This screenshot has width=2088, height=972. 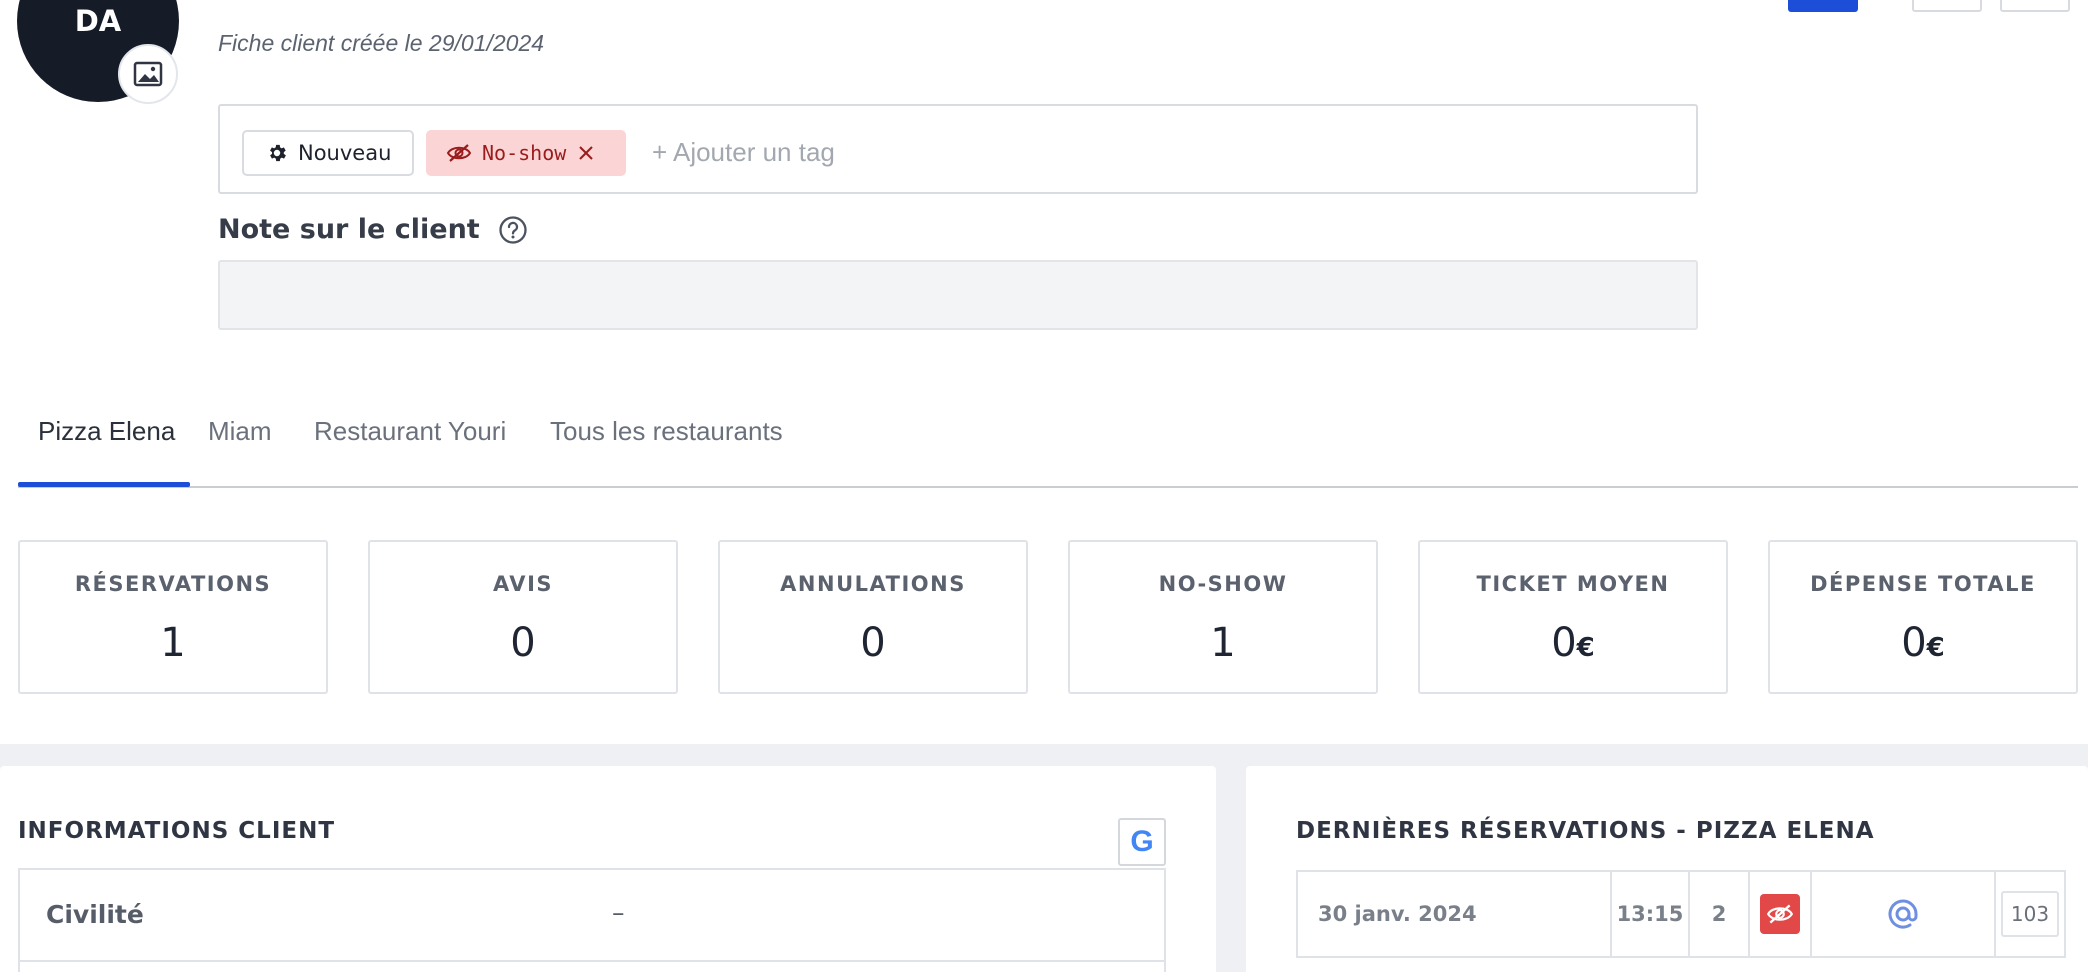 I want to click on remove-tag-button, so click(x=586, y=153).